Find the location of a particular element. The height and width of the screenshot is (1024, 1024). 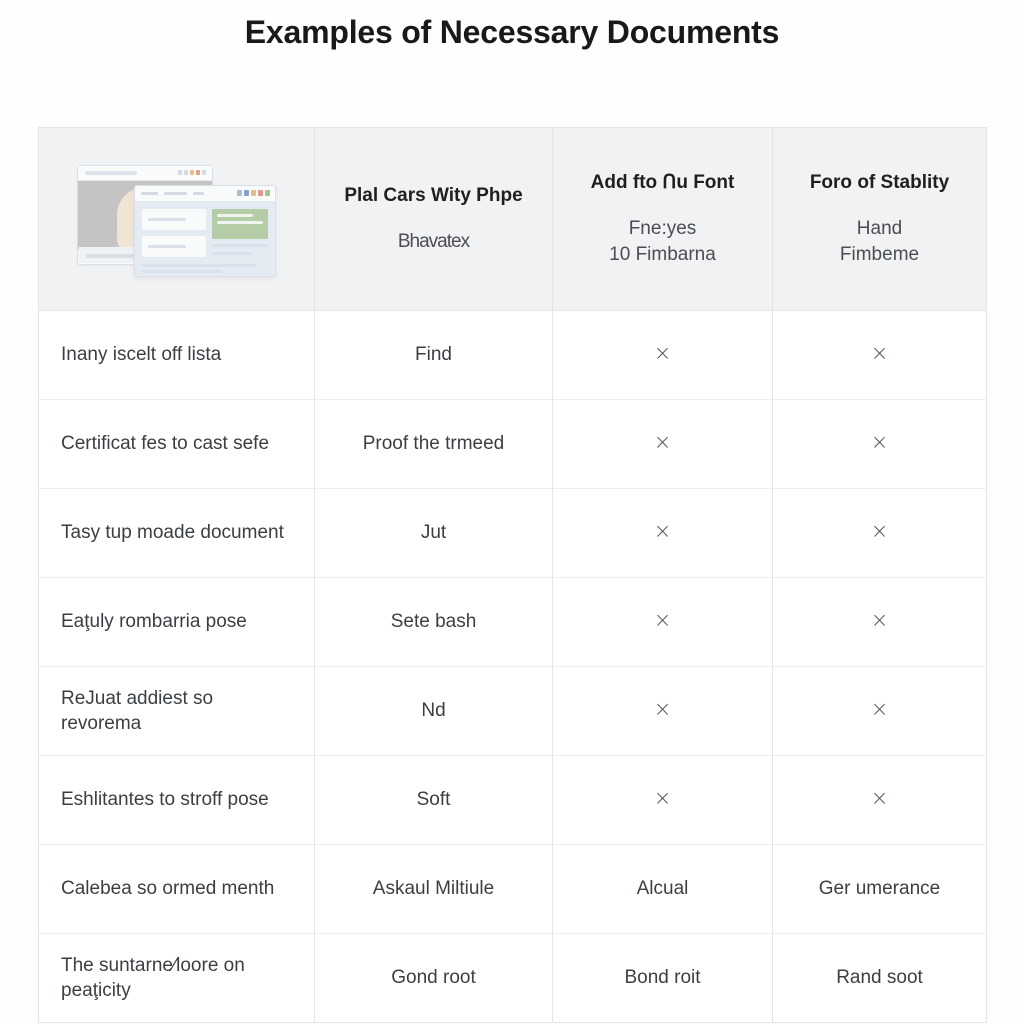

table-row: Eaţuly rombarria pose Sete bash × × is located at coordinates (512, 622).